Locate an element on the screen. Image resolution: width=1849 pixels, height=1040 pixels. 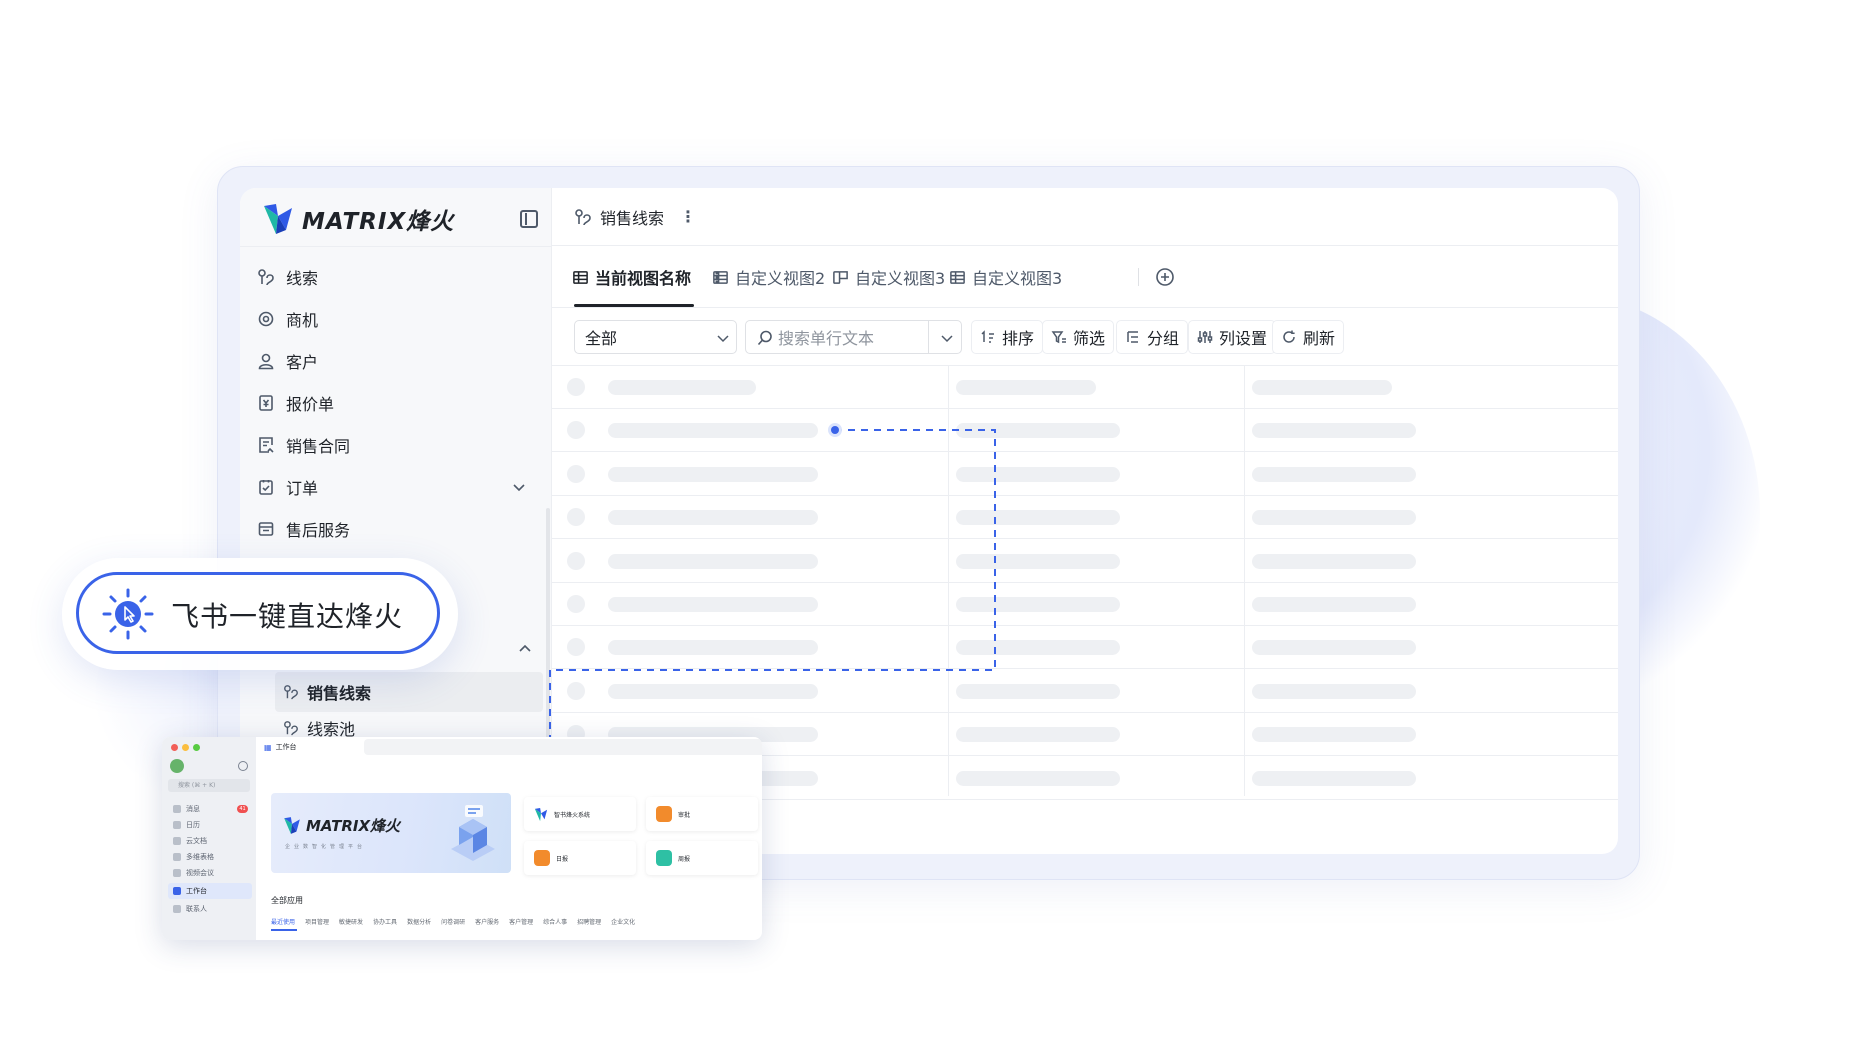
sidebar-item-after-sales: 售后服务 is located at coordinates (398, 529).